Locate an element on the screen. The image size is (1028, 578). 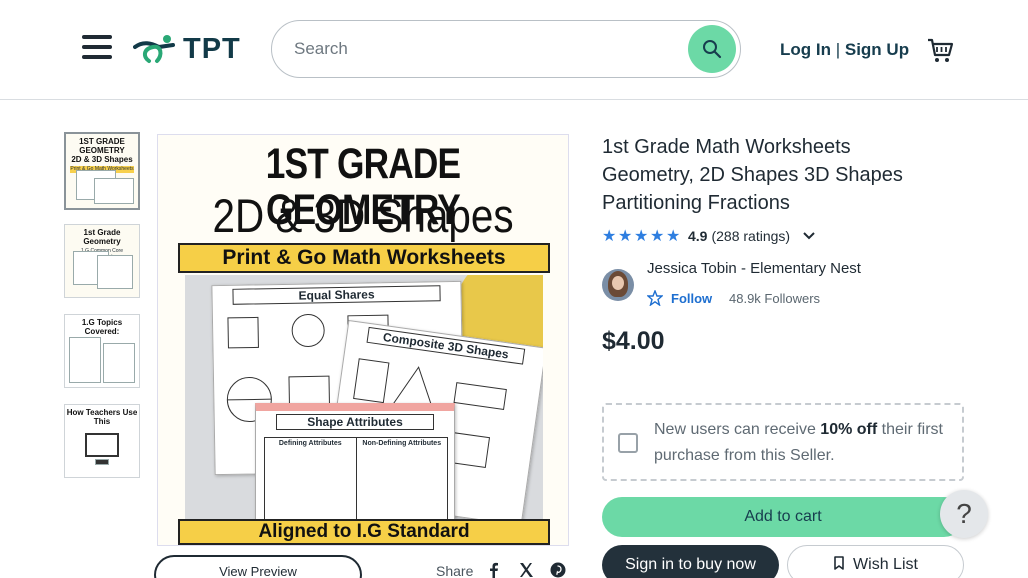
search-bar is located at coordinates (506, 49).